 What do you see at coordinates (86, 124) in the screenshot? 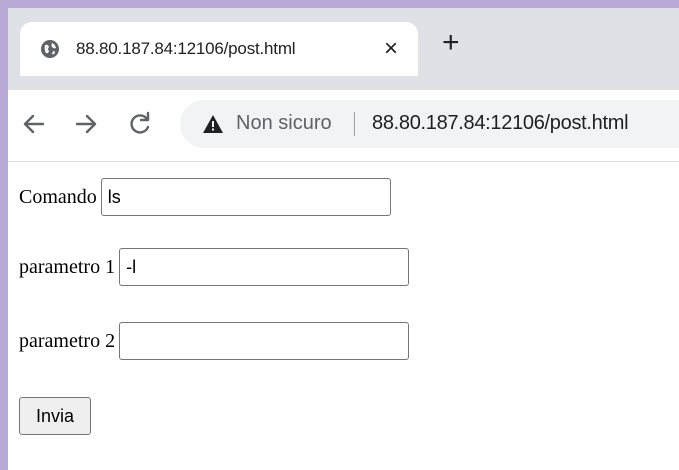
I see `forward-arrow-icon` at bounding box center [86, 124].